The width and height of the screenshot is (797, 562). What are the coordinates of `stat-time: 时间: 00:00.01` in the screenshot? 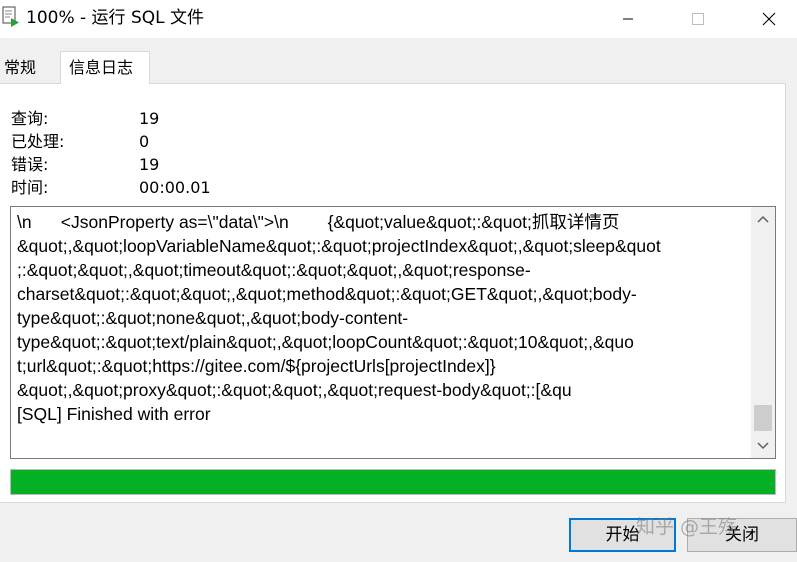 It's located at (111, 187).